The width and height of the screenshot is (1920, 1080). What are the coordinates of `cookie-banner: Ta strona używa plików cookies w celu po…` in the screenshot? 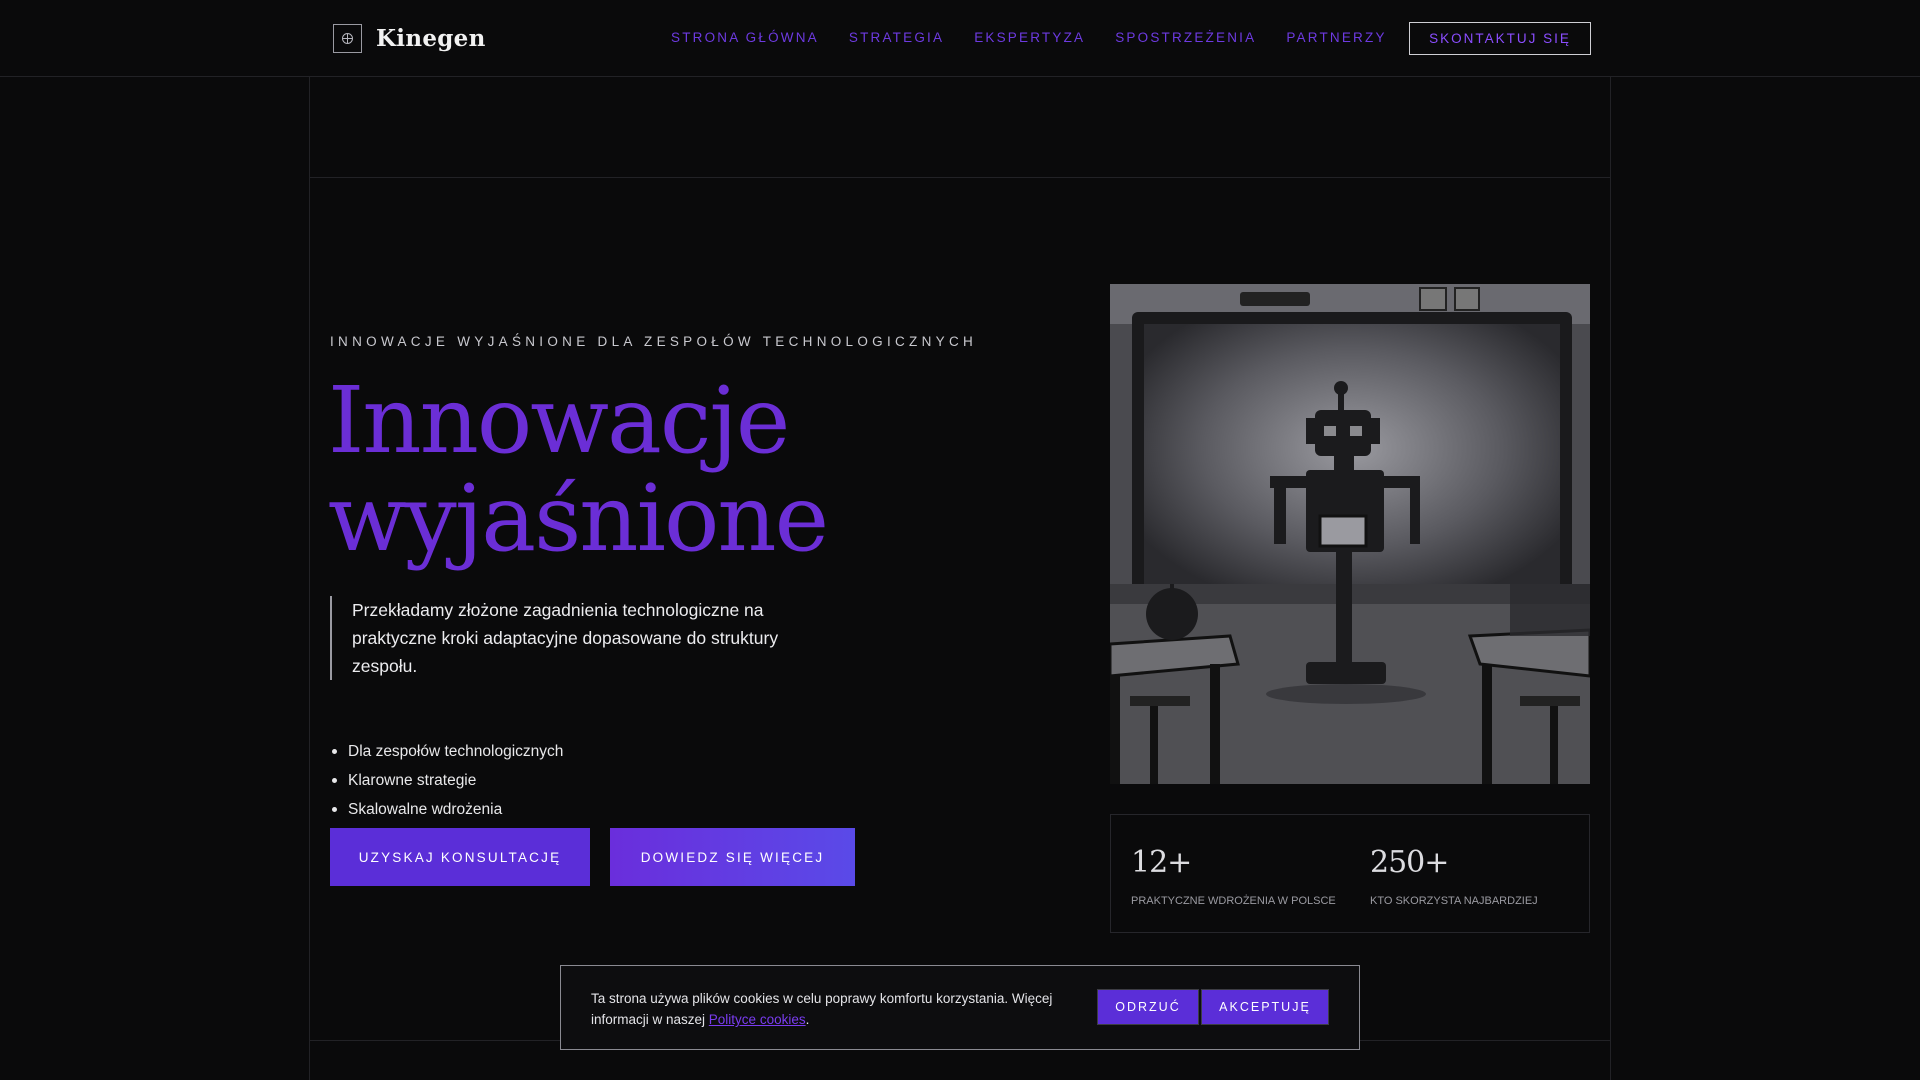 It's located at (960, 1007).